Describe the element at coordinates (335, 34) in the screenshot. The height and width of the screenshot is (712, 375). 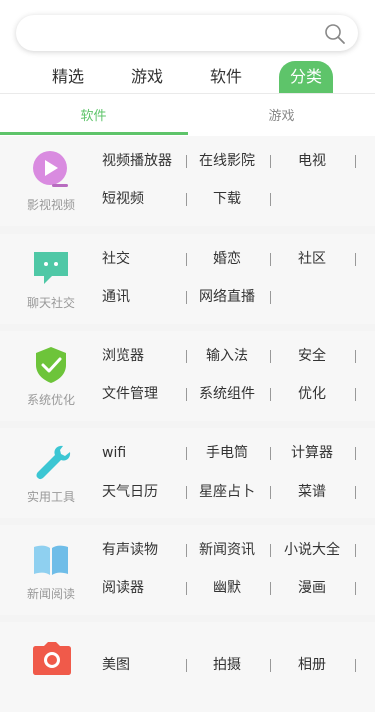
I see `search-icon` at that location.